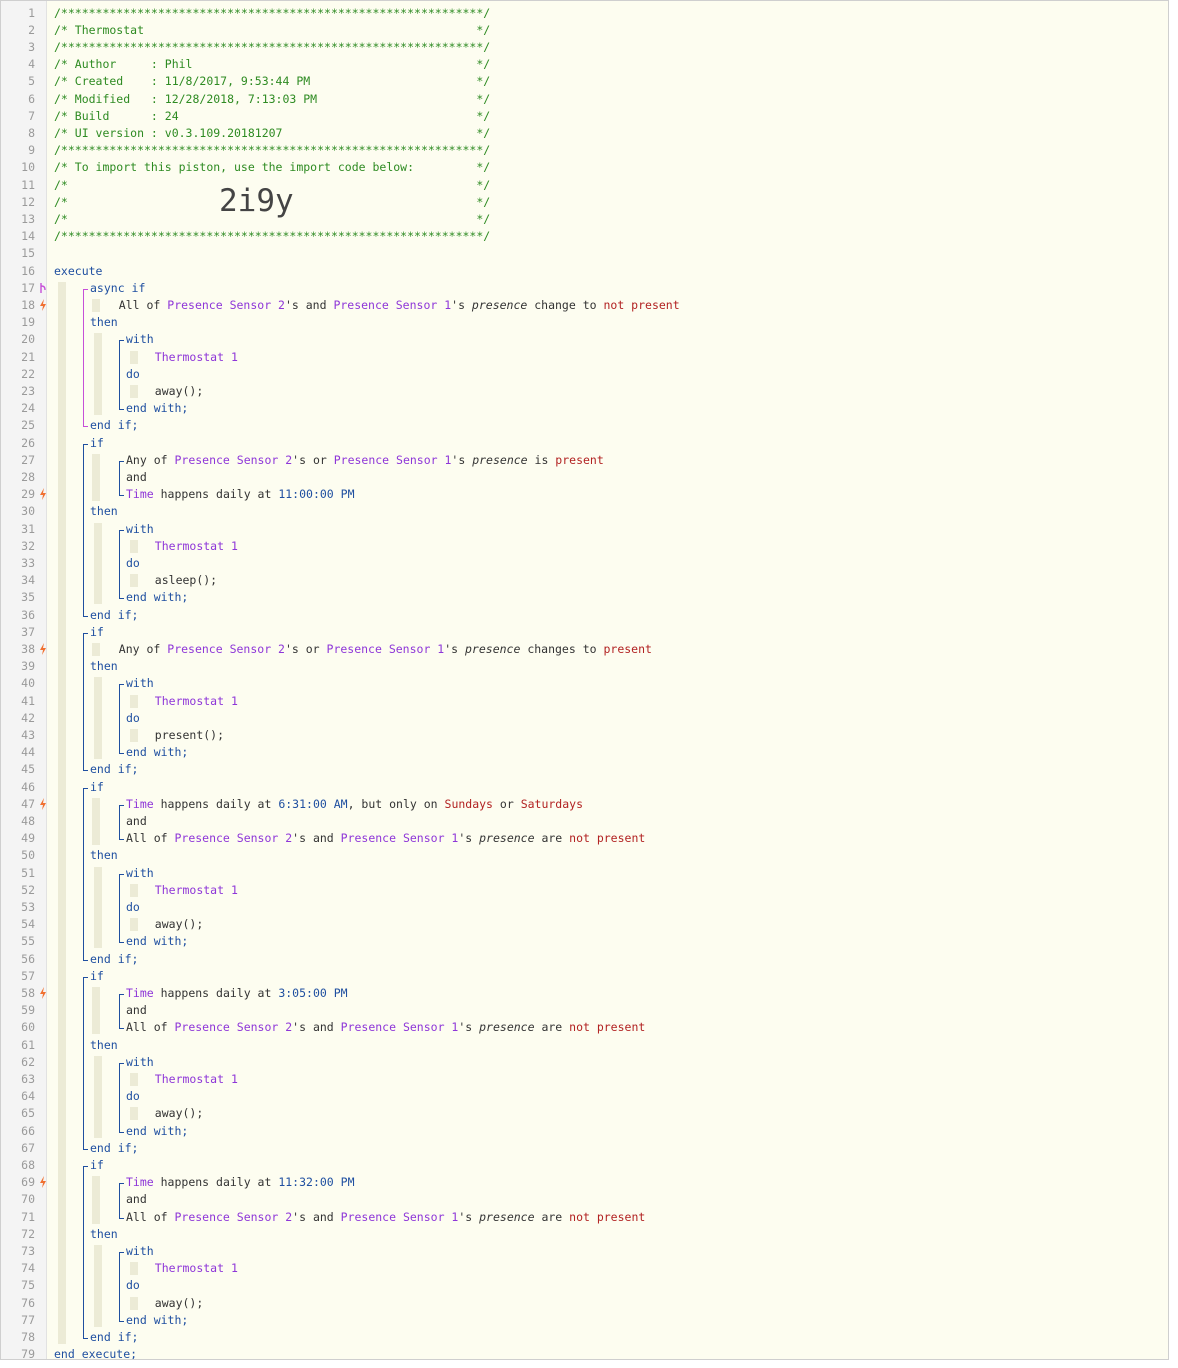 This screenshot has width=1178, height=1368. I want to click on code-text: asleep();, so click(186, 580).